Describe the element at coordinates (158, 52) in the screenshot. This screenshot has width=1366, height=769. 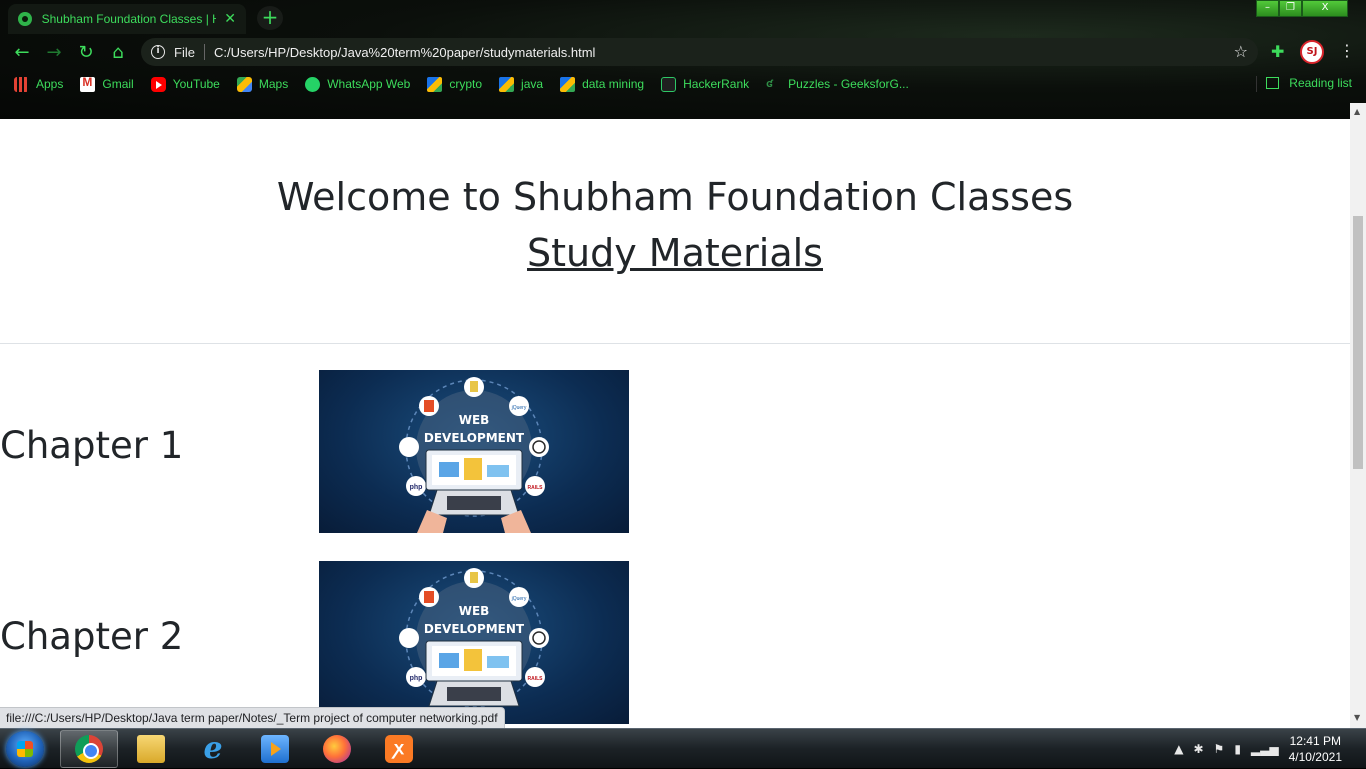
I see `site-info-icon: i` at that location.